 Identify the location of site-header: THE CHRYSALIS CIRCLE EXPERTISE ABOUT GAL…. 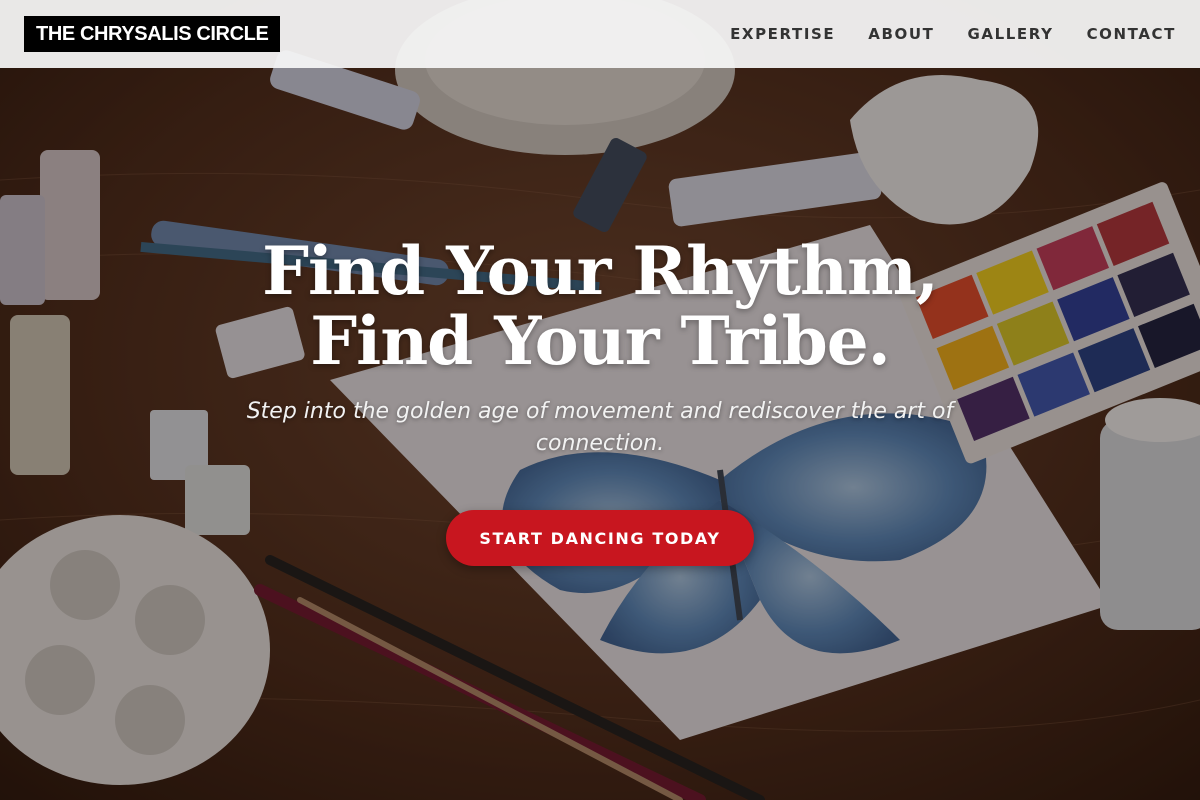
(600, 34).